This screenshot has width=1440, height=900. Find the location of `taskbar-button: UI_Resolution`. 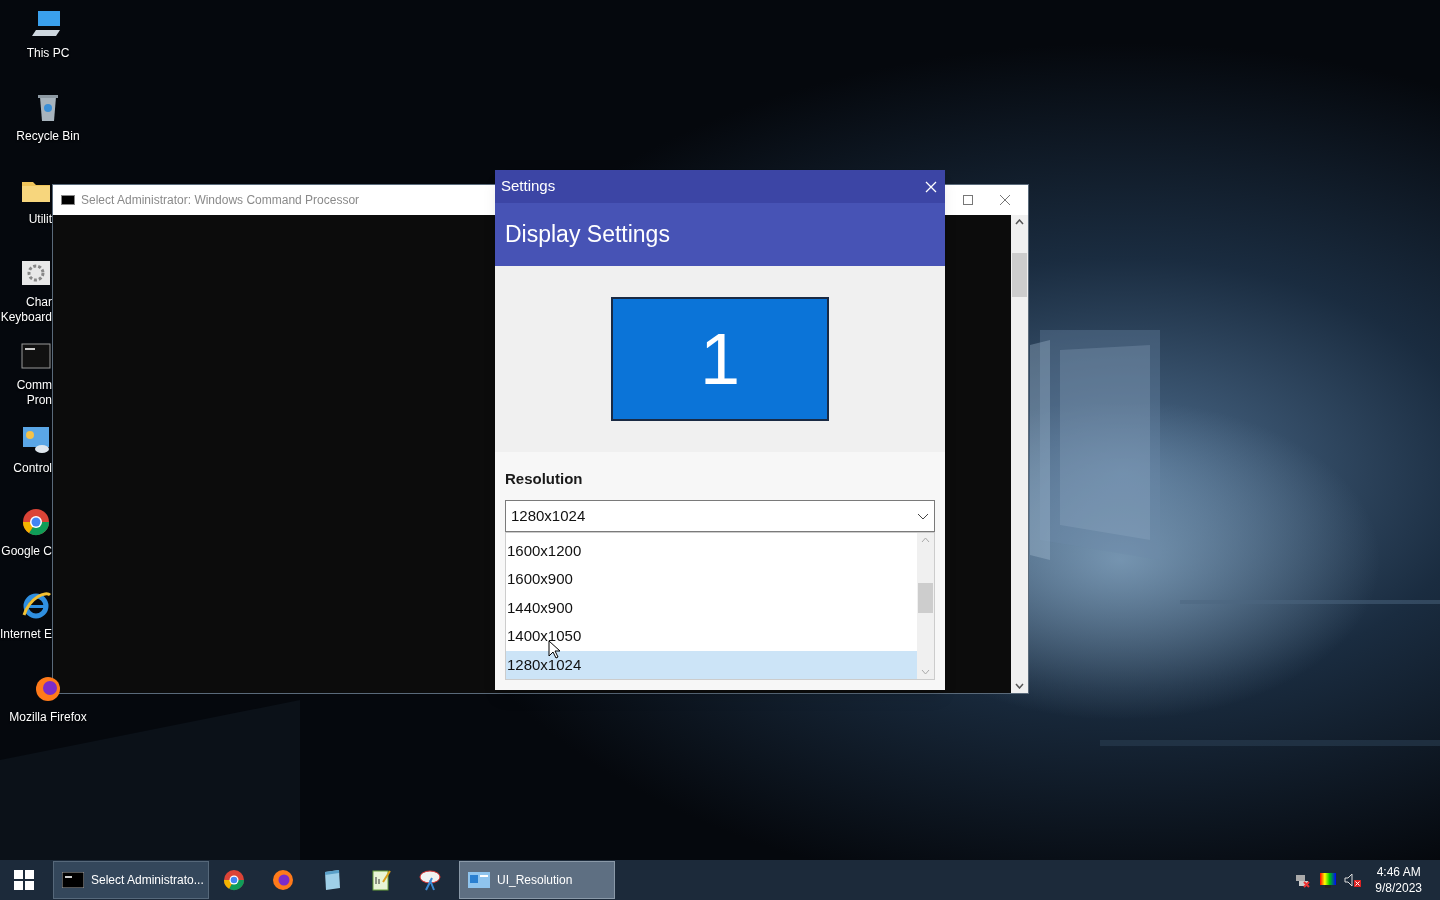

taskbar-button: UI_Resolution is located at coordinates (537, 880).